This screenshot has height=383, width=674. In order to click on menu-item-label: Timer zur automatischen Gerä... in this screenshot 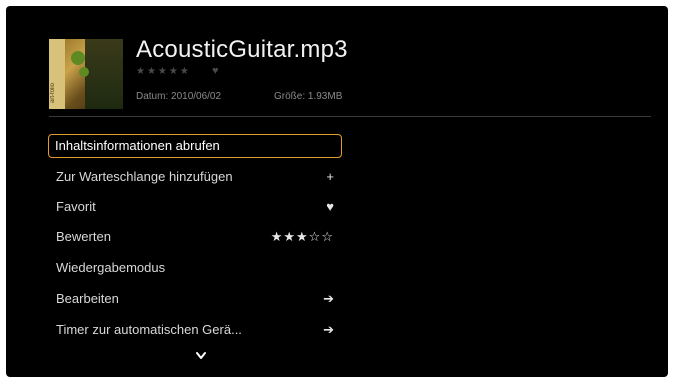, I will do `click(149, 329)`.